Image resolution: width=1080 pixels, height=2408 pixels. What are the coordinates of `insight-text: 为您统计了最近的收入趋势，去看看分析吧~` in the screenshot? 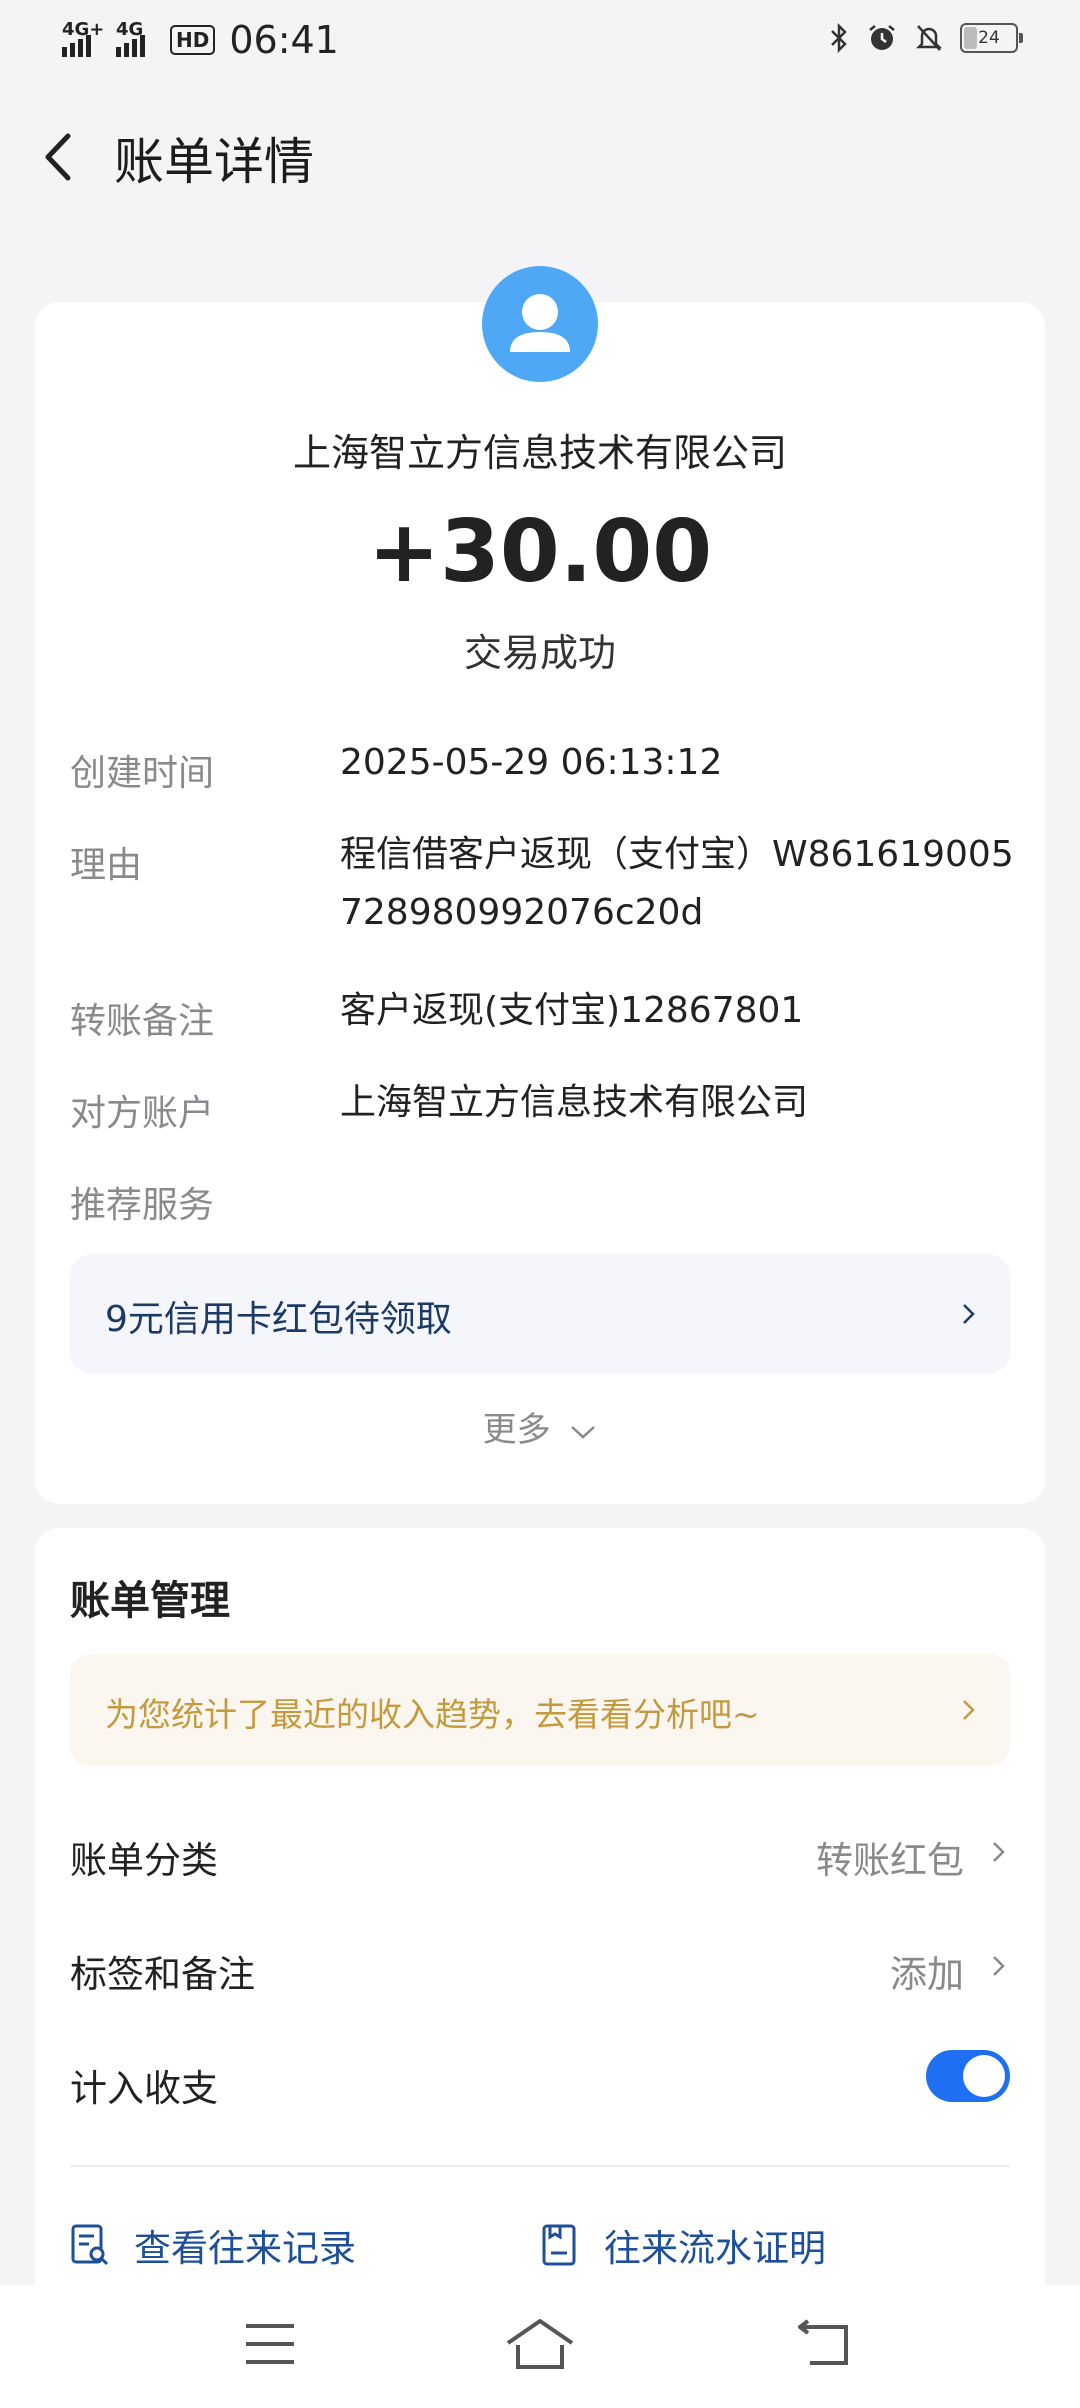 It's located at (432, 1714).